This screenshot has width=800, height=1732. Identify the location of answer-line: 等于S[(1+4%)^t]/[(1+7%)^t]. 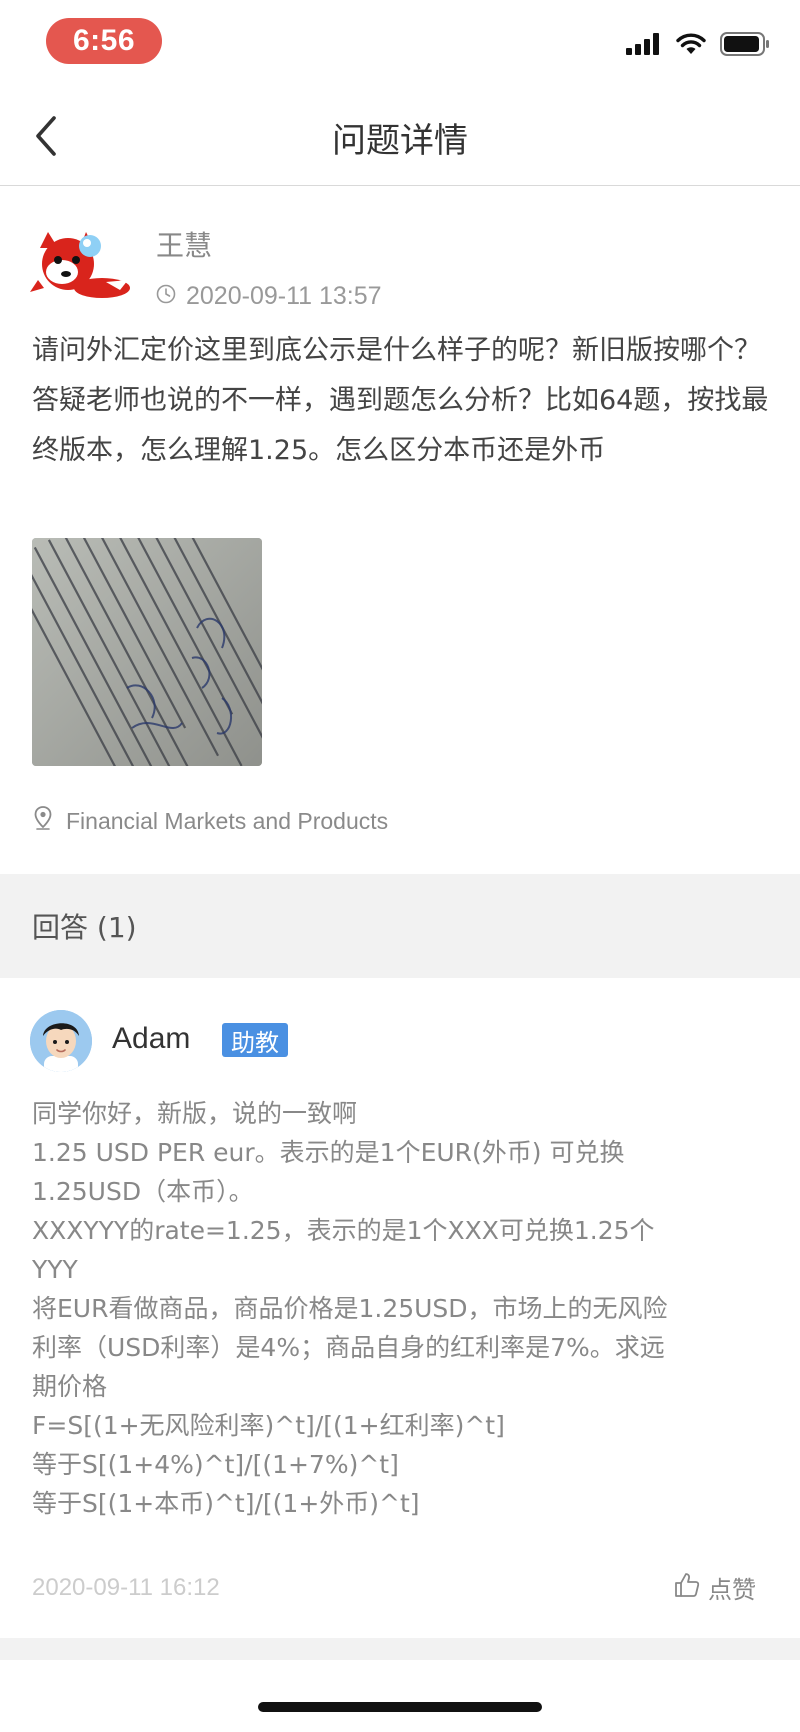
(215, 1464).